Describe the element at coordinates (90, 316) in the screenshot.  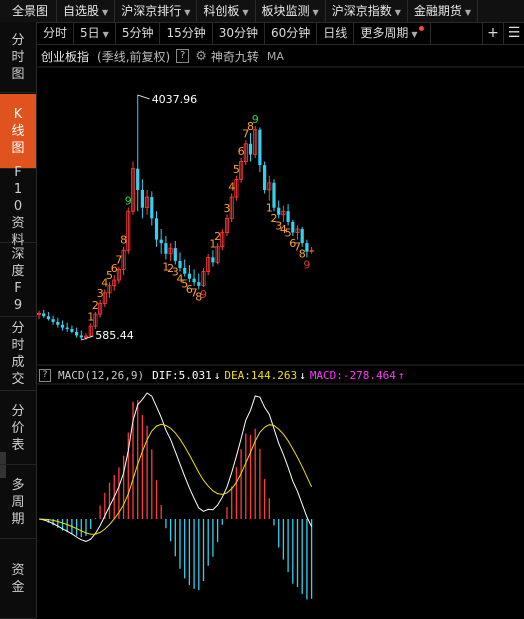
I see `nine-count-label: 1` at that location.